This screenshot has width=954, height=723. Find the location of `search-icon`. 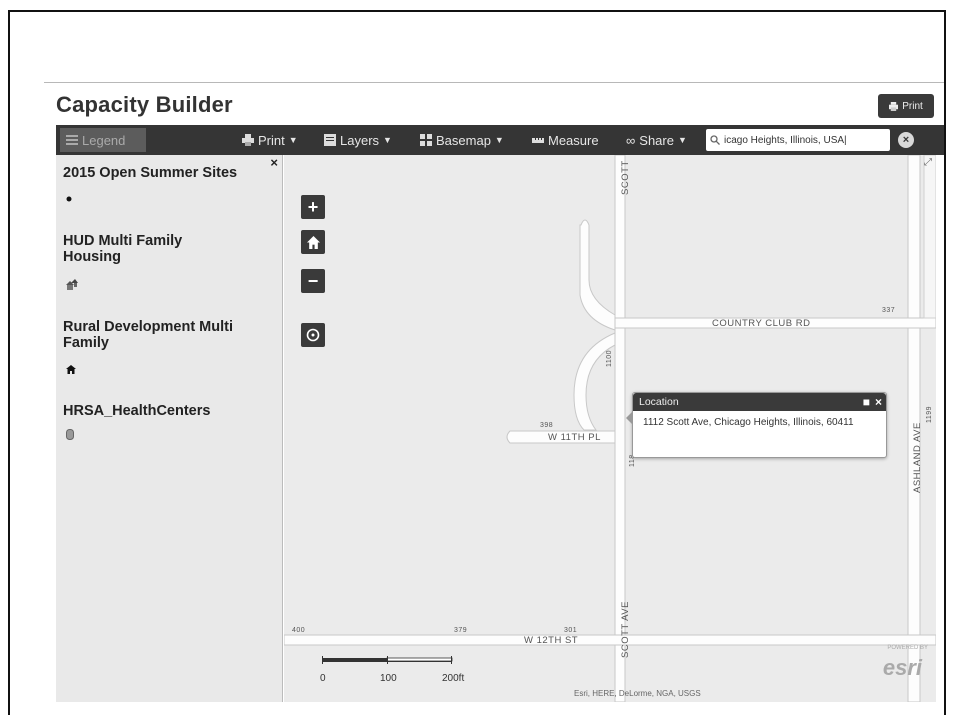

search-icon is located at coordinates (715, 140).